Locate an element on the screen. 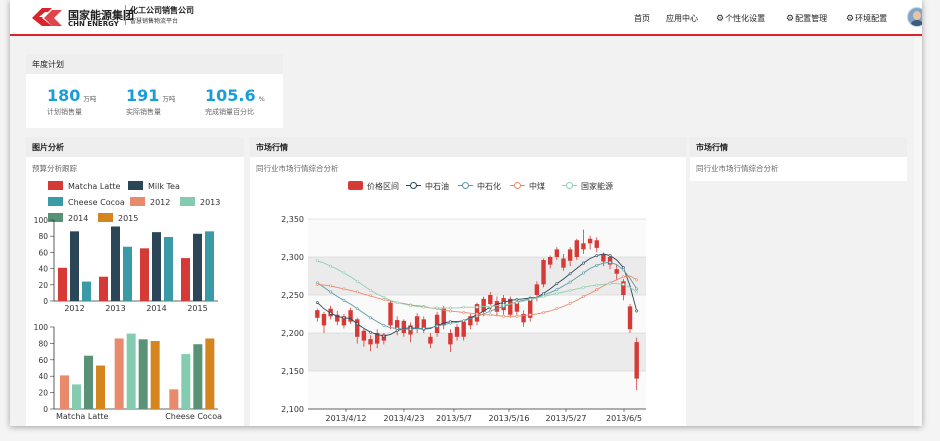 The height and width of the screenshot is (441, 940). nav-home-label: 首页 is located at coordinates (642, 18).